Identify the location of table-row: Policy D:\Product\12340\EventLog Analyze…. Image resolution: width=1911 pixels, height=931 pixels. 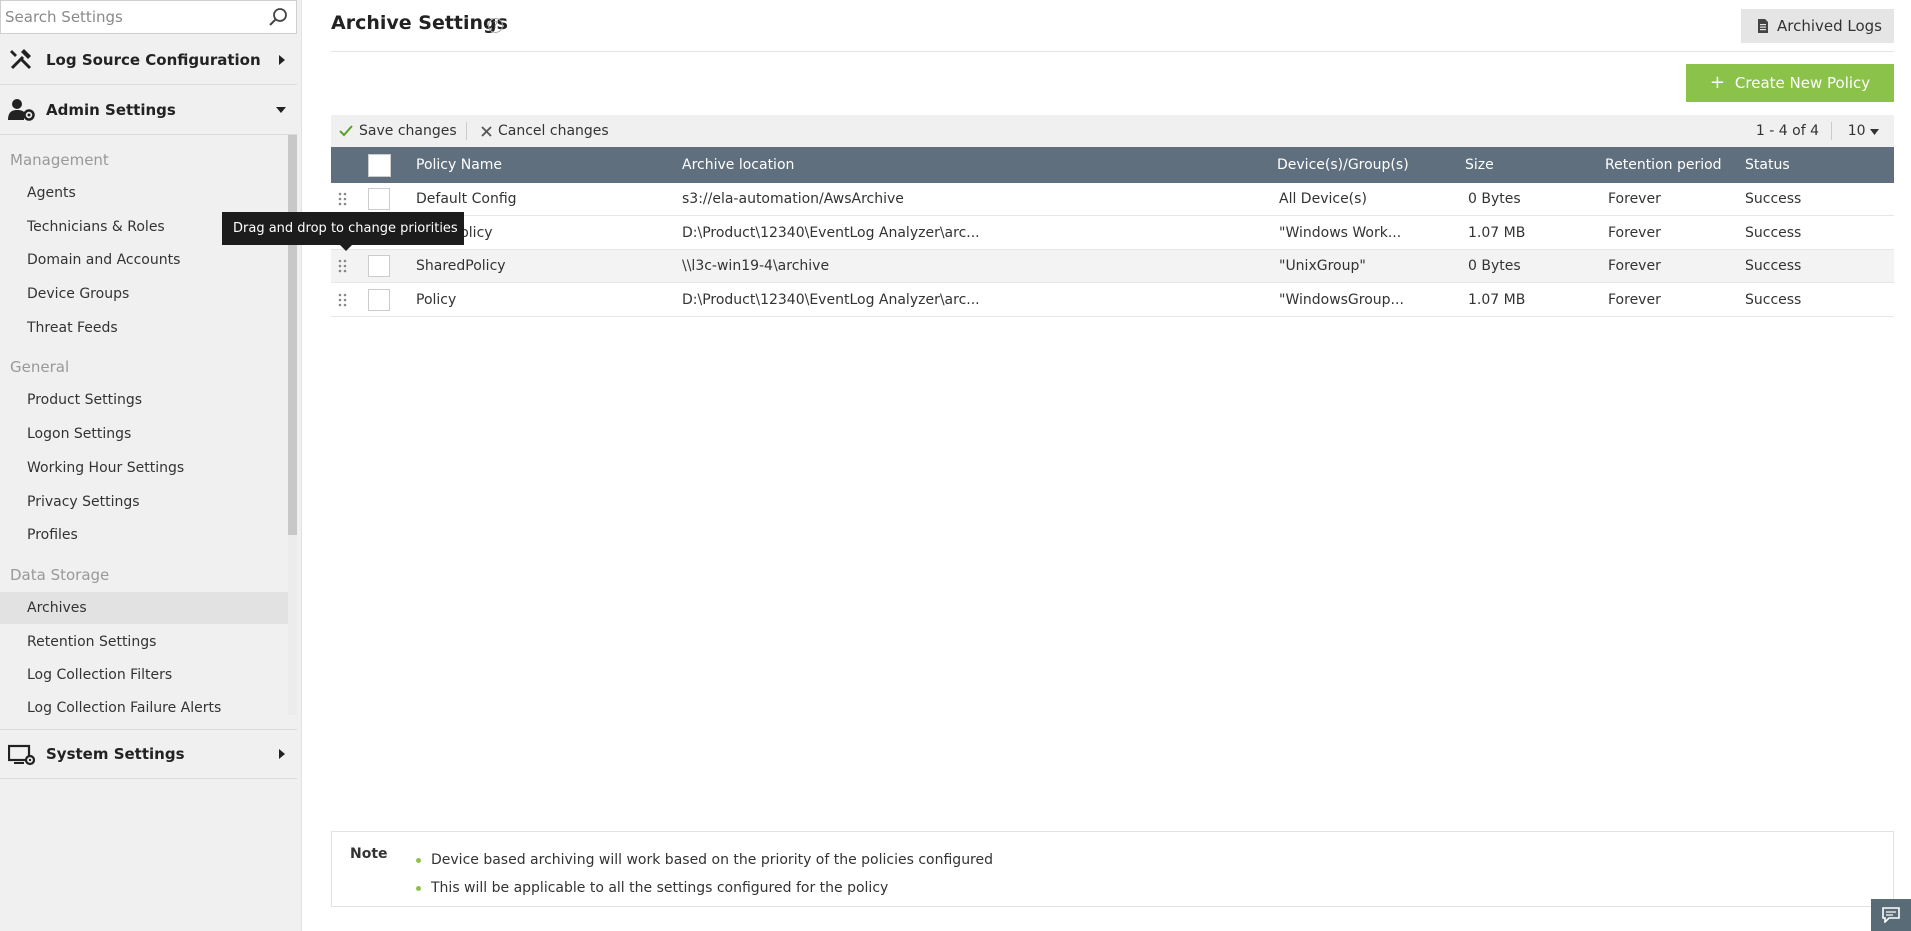
(1112, 300).